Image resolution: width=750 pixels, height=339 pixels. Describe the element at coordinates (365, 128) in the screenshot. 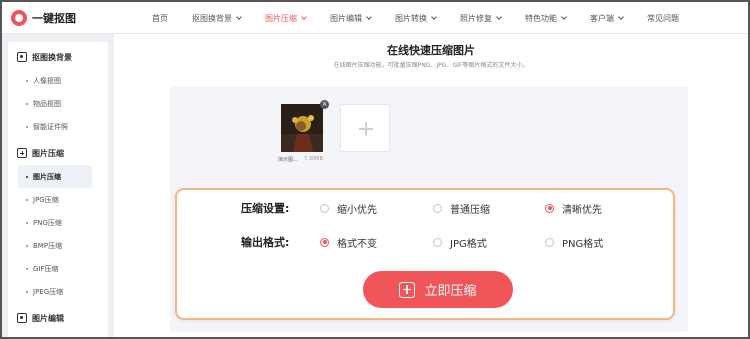

I see `add-image-button` at that location.